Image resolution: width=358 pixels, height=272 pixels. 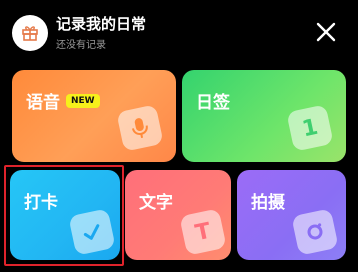 I want to click on letter-t-icon: T, so click(x=203, y=232).